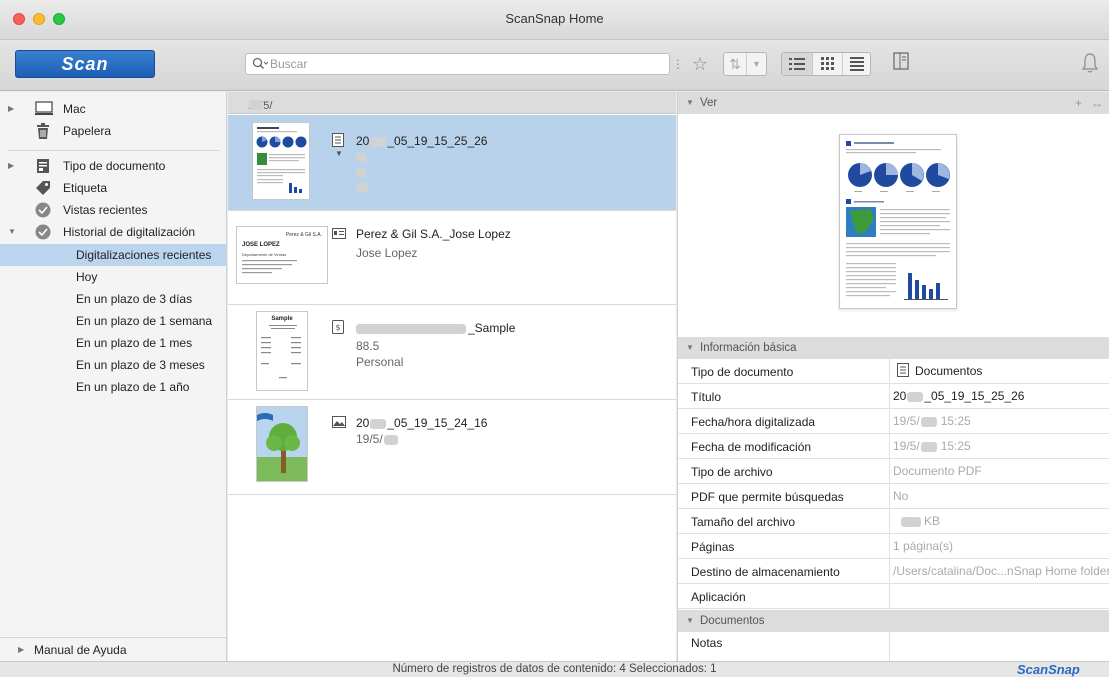 The width and height of the screenshot is (1109, 677). I want to click on prop-row-application: Aplicación, so click(893, 596).